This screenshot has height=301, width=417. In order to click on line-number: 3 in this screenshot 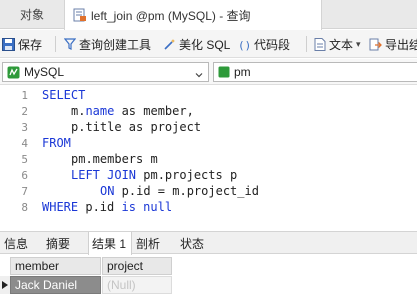, I will do `click(24, 127)`.